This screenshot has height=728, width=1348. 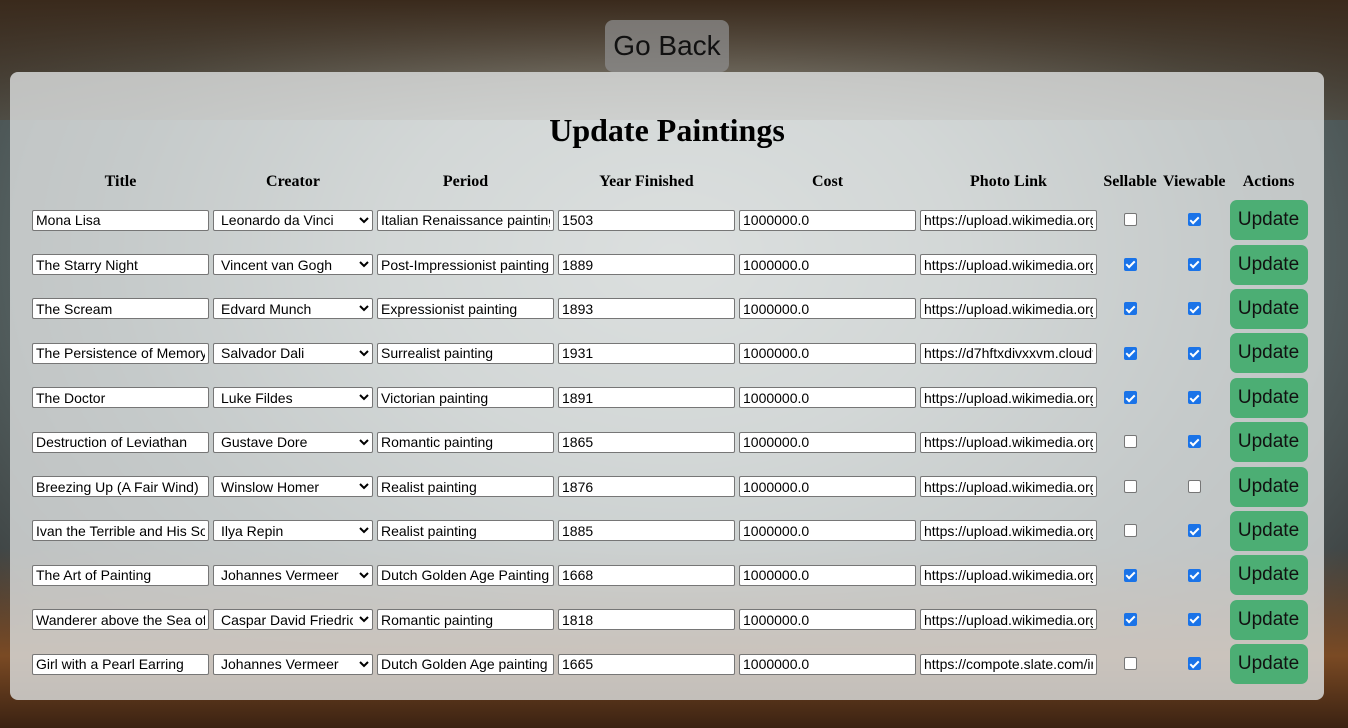 I want to click on creator-select: Leonardo da Vinci, so click(x=293, y=220).